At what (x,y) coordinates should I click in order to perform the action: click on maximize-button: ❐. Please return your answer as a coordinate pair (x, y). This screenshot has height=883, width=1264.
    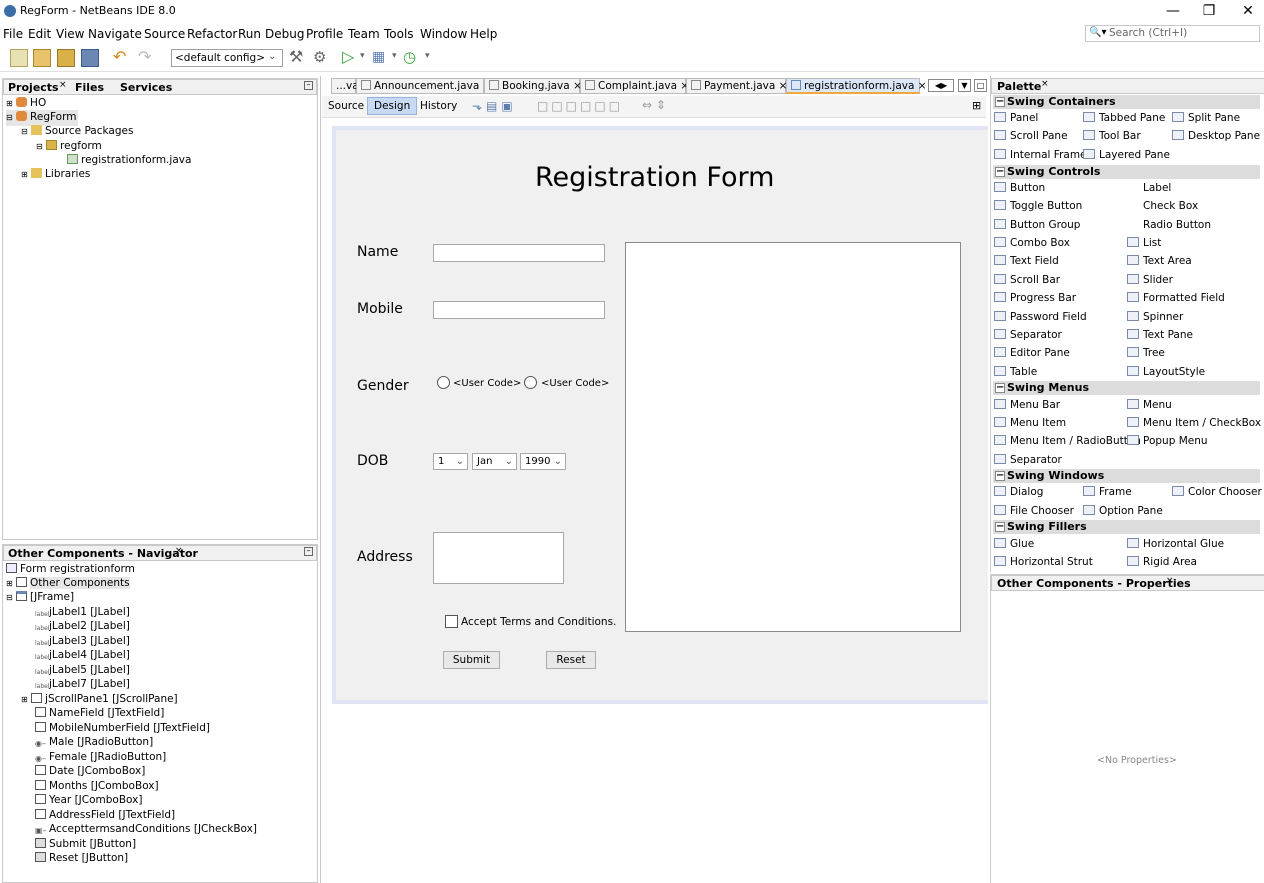
    Looking at the image, I should click on (1209, 12).